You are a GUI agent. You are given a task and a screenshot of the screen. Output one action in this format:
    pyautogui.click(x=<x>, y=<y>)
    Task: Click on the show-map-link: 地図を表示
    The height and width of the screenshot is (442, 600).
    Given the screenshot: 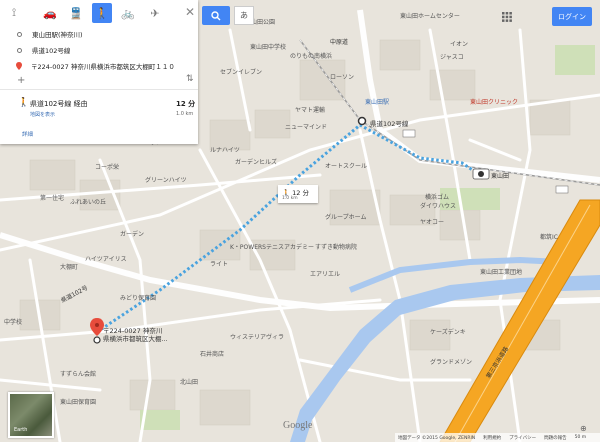 What is the action you would take?
    pyautogui.click(x=42, y=114)
    